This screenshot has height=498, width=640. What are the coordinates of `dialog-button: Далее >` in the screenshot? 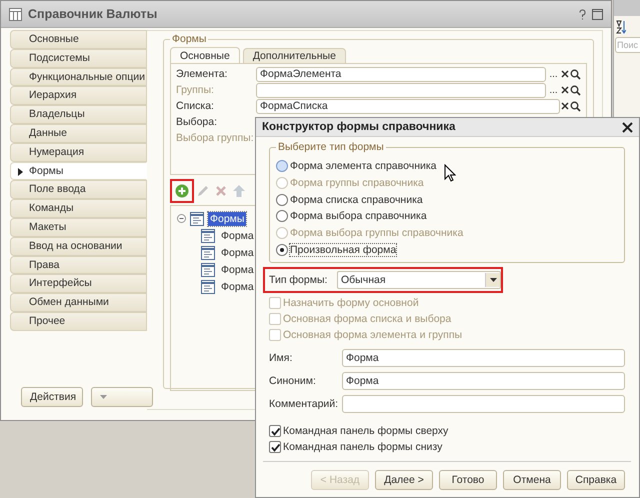 It's located at (404, 480).